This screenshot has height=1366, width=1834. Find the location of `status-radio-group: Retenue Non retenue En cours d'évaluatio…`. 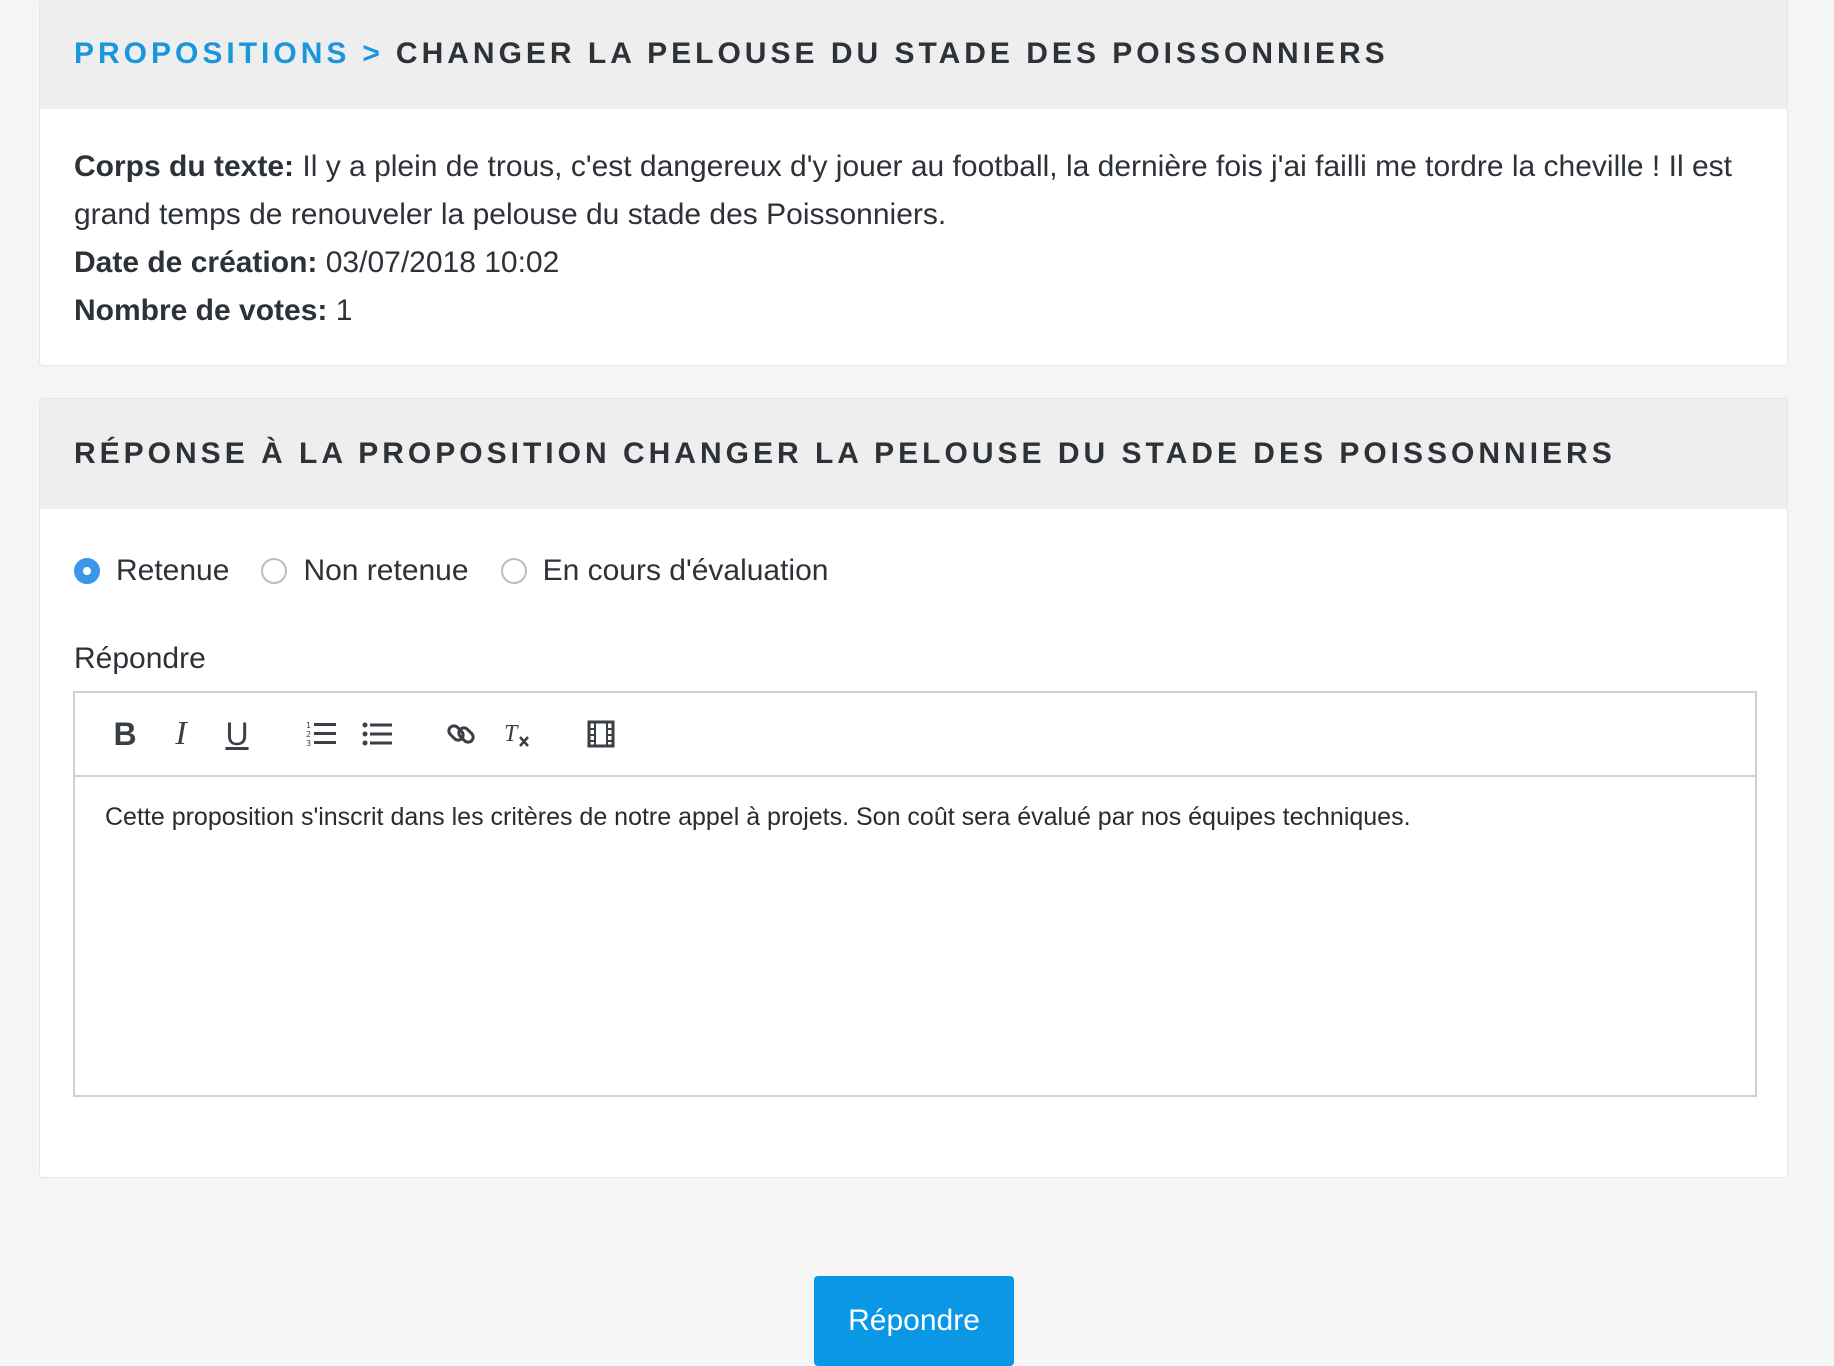

status-radio-group: Retenue Non retenue En cours d'évaluatio… is located at coordinates (467, 571).